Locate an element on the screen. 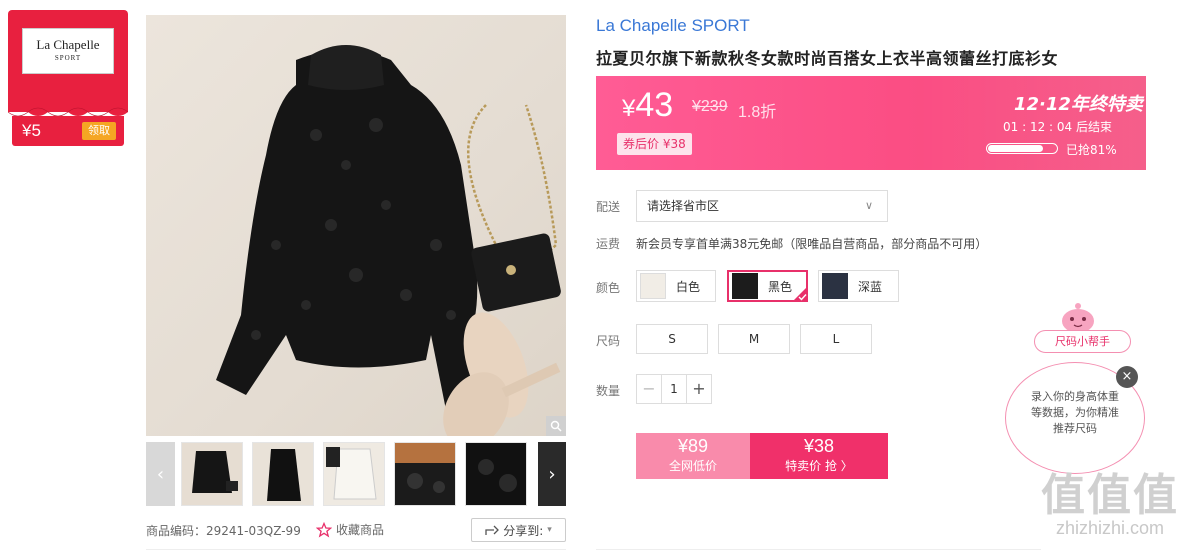 This screenshot has width=1191, height=555. chevron-left-icon: ‹ is located at coordinates (160, 474).